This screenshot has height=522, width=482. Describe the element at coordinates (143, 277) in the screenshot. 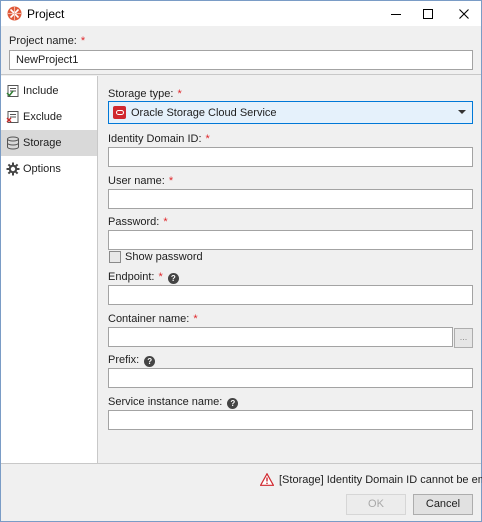

I see `endpoint-label: Endpoint: *?` at that location.